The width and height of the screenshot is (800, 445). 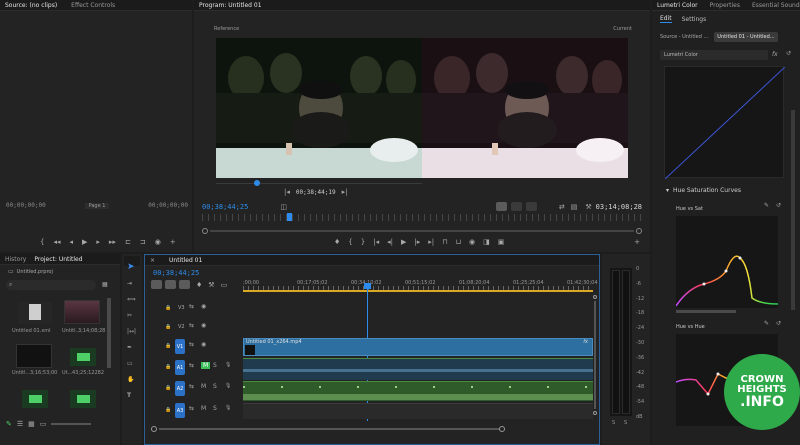 I want to click on horizontal-split-button, so click(x=531, y=206).